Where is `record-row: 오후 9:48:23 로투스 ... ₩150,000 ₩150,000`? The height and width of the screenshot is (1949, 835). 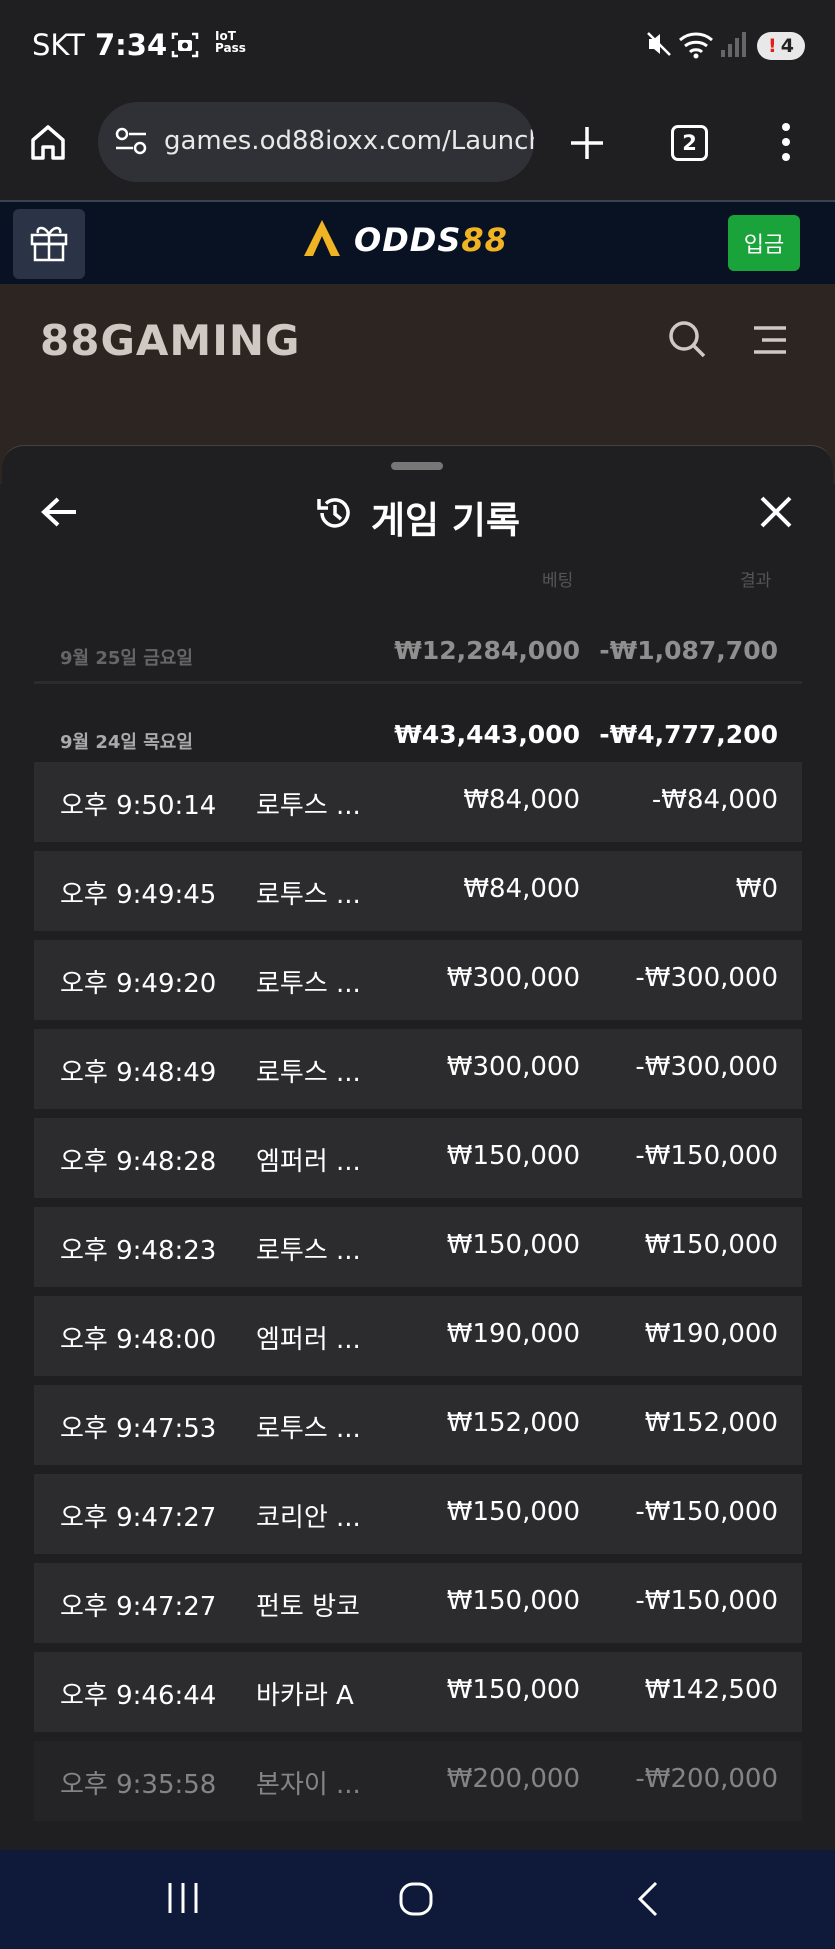
record-row: 오후 9:48:23 로투스 ... ₩150,000 ₩150,000 is located at coordinates (418, 1247).